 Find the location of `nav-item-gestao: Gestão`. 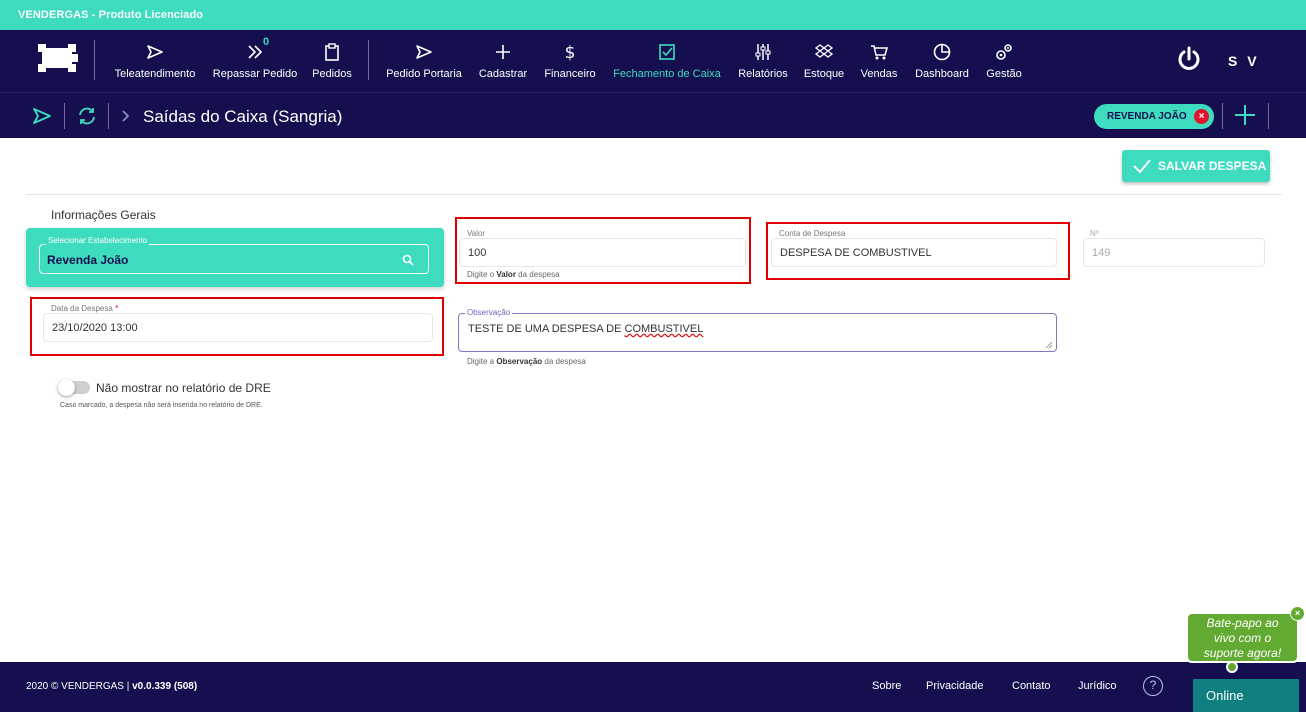

nav-item-gestao: Gestão is located at coordinates (1004, 62).